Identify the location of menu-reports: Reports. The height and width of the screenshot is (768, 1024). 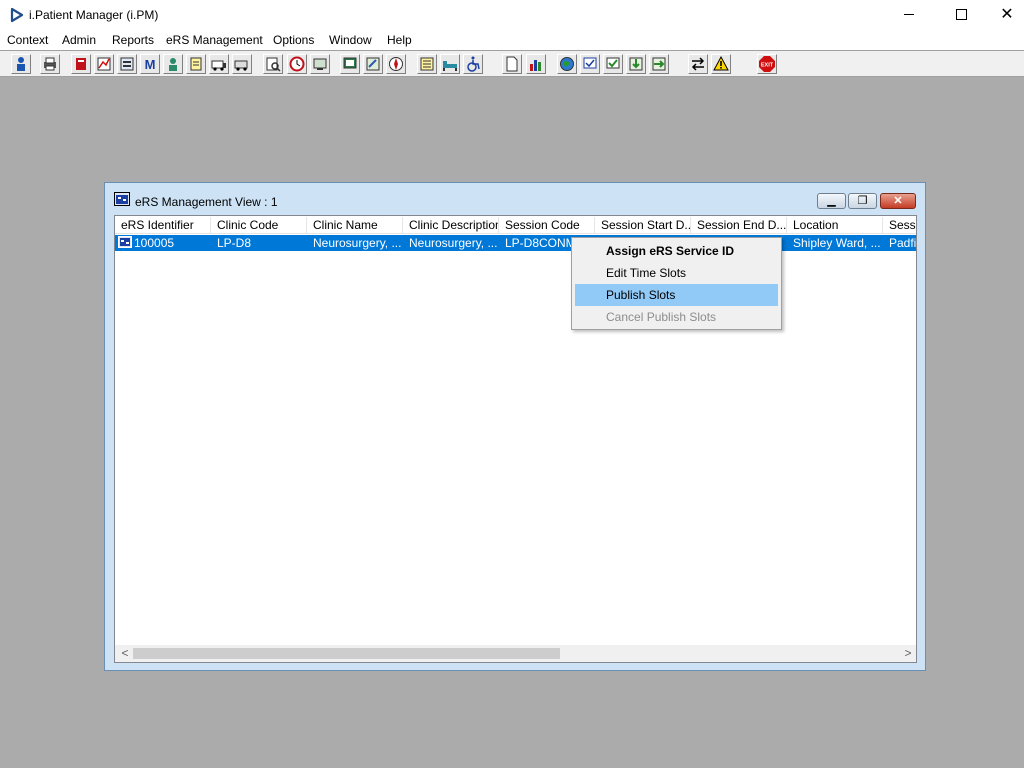
(133, 40).